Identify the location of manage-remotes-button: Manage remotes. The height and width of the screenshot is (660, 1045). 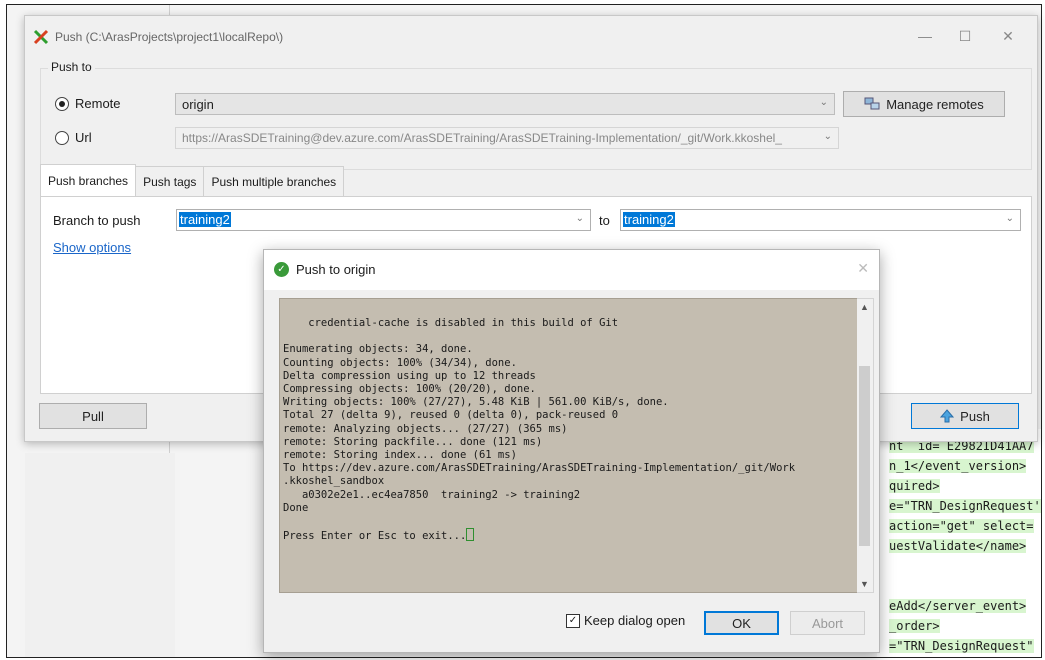
(924, 104).